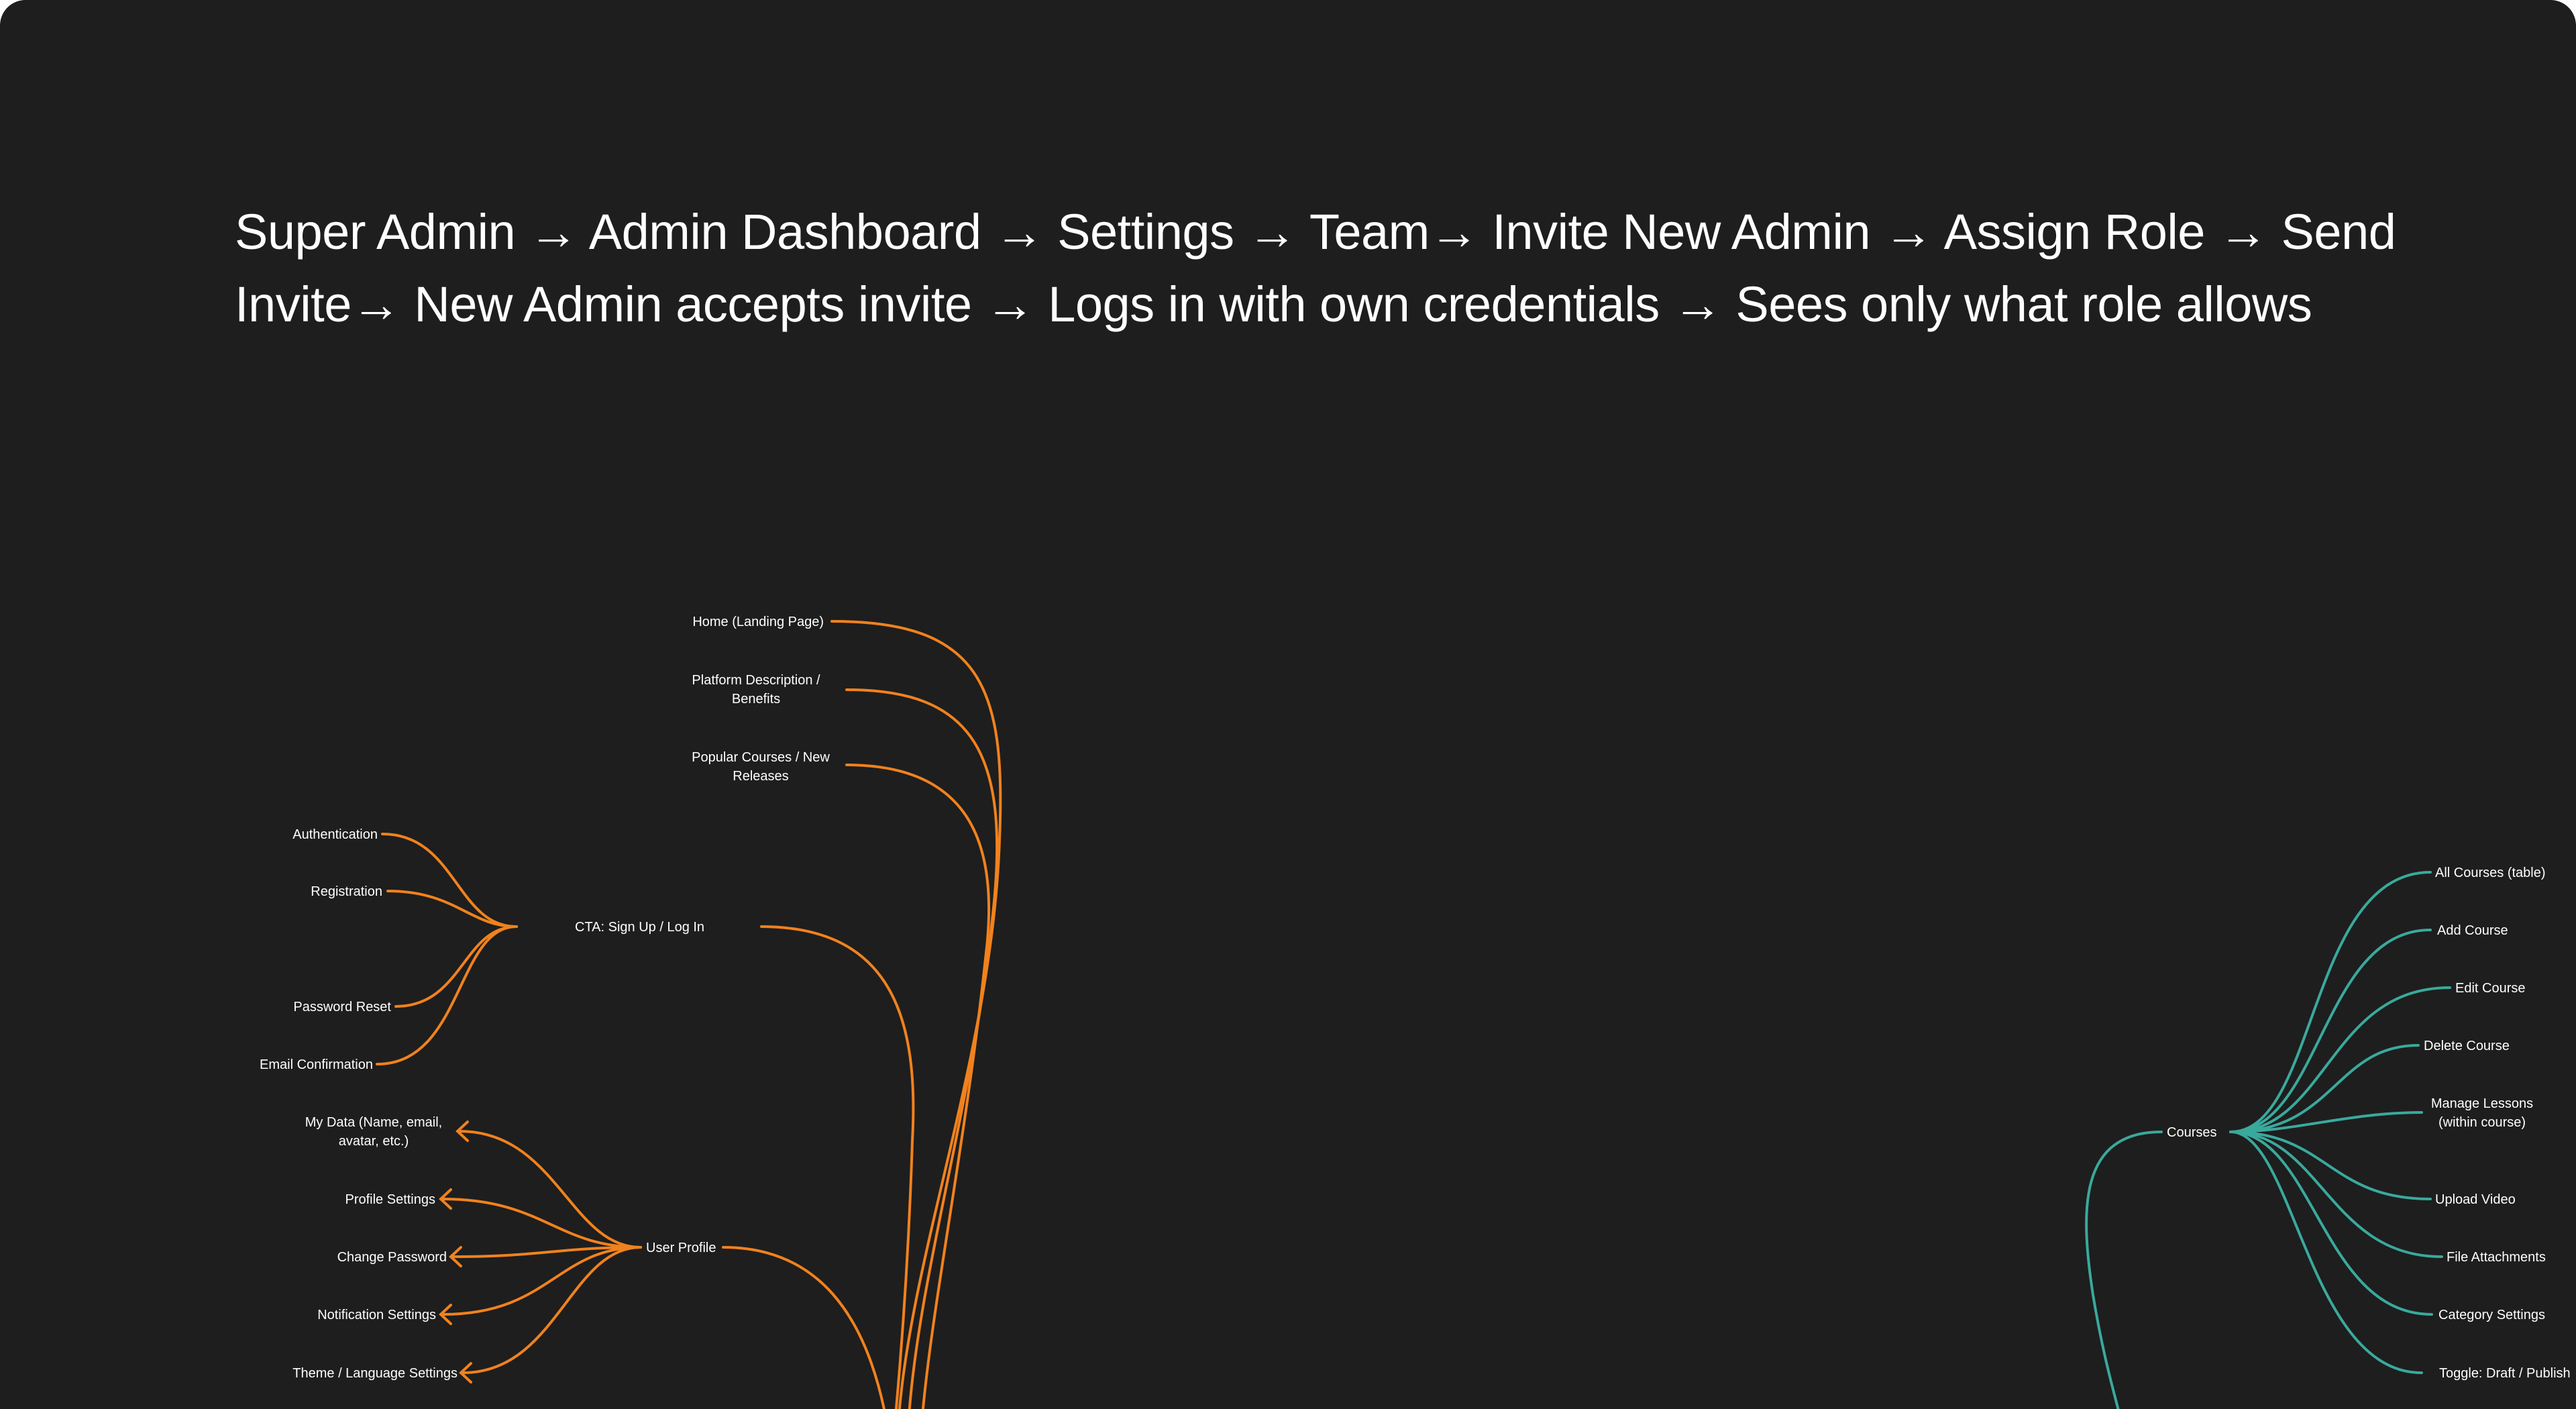  What do you see at coordinates (2472, 930) in the screenshot?
I see `node-add-course: Add Course` at bounding box center [2472, 930].